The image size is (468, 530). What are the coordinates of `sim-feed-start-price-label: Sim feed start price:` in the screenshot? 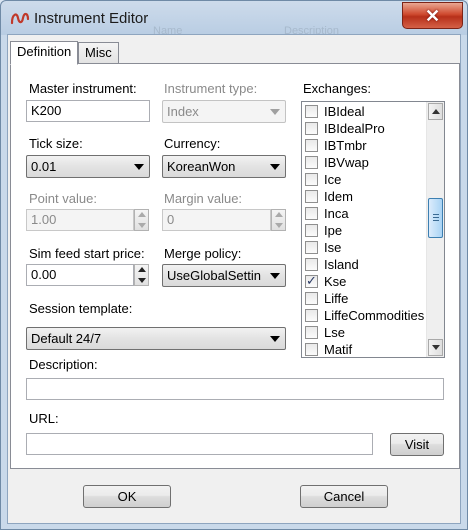 It's located at (87, 253).